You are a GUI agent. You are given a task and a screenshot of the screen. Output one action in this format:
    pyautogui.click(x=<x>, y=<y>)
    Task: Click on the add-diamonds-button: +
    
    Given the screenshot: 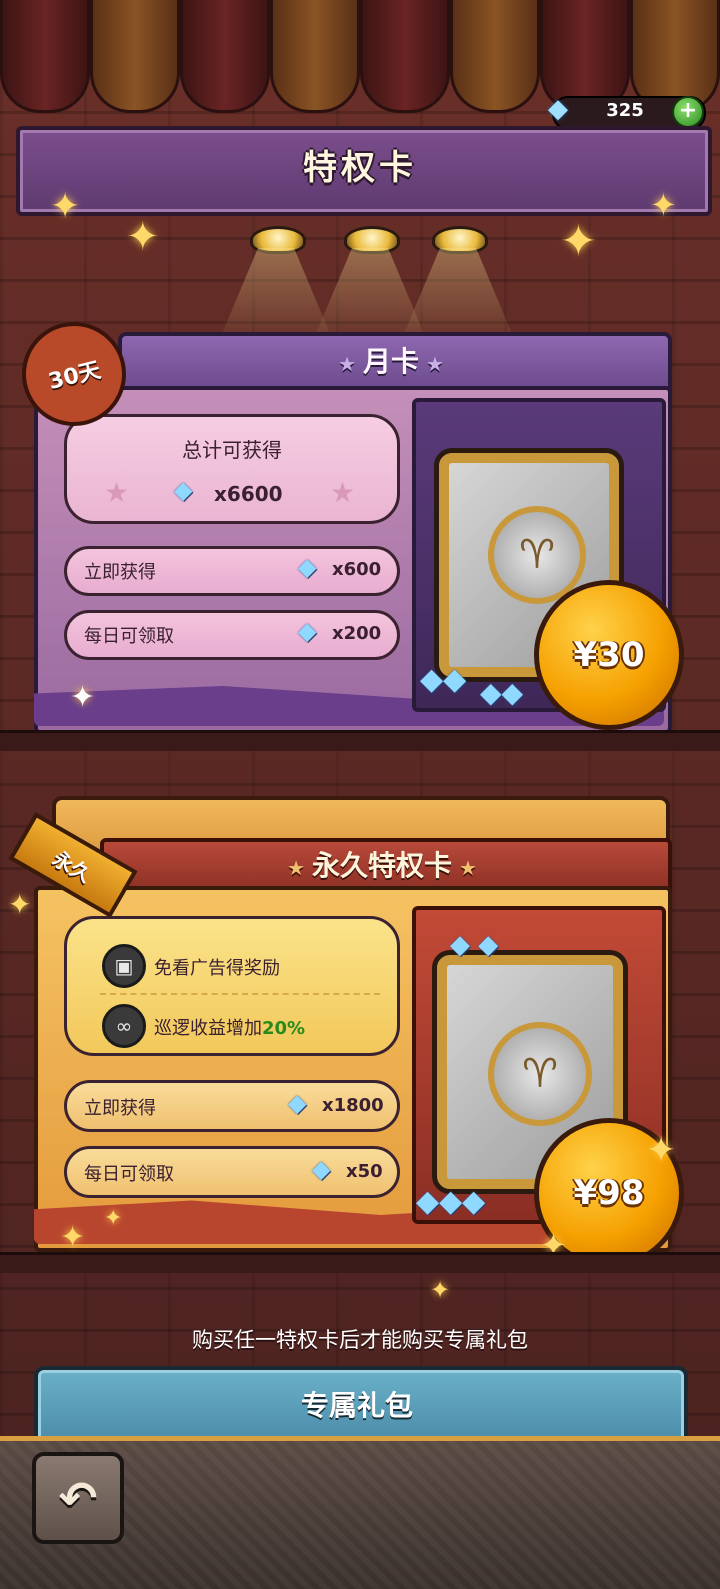 What is the action you would take?
    pyautogui.click(x=688, y=112)
    